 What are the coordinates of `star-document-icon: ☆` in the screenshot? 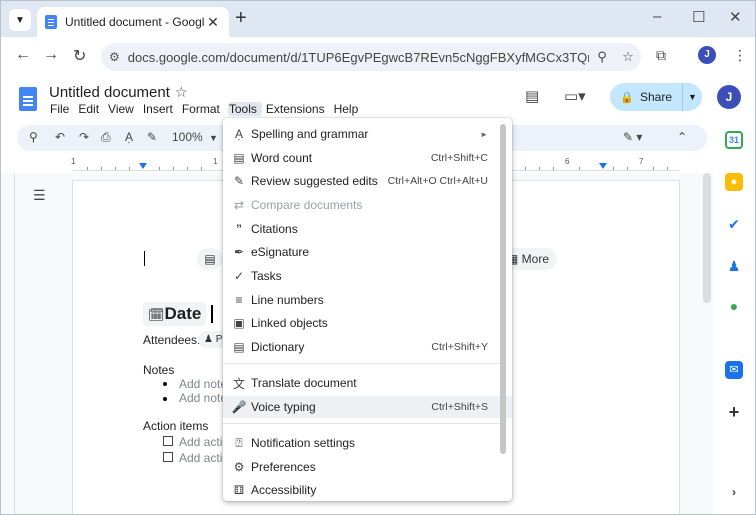 It's located at (181, 92).